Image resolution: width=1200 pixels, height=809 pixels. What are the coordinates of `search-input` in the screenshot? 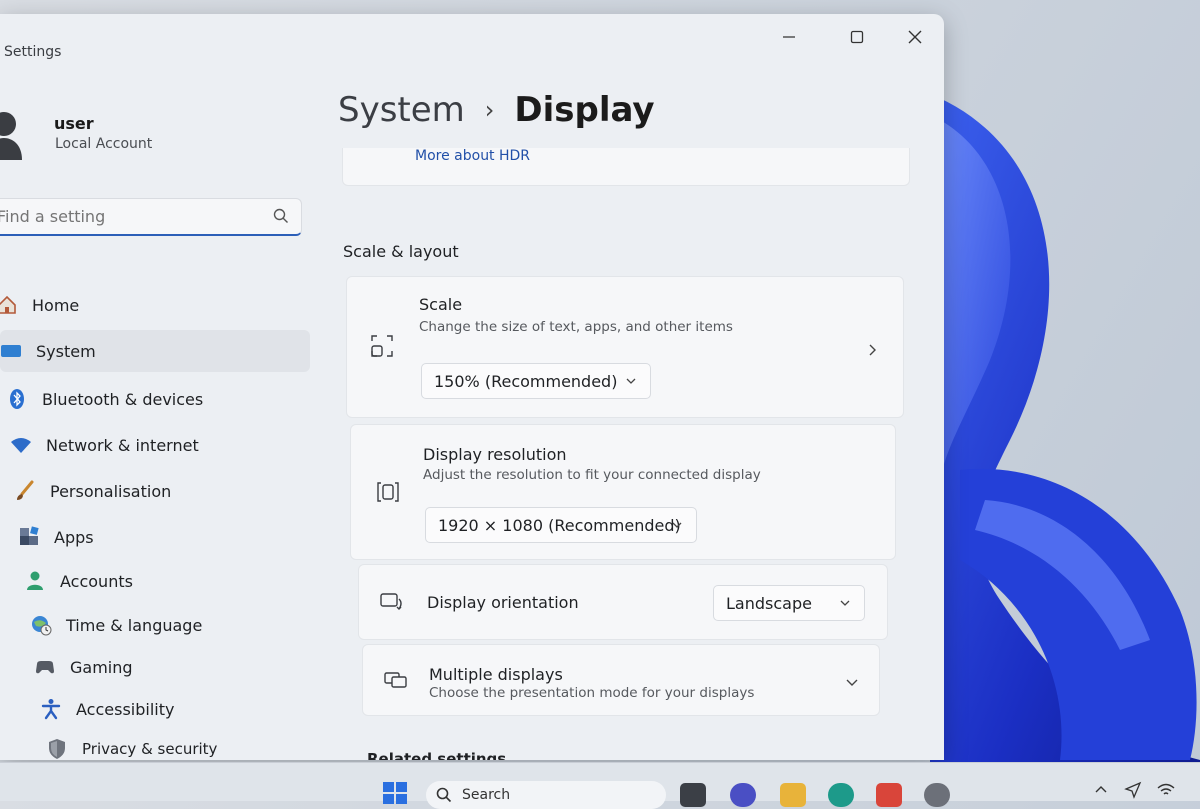 It's located at (129, 216).